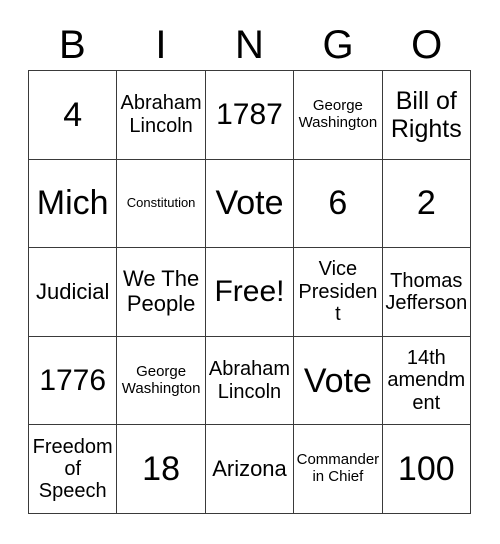  I want to click on bingo-cell-label: Freedom of Speech, so click(72, 469).